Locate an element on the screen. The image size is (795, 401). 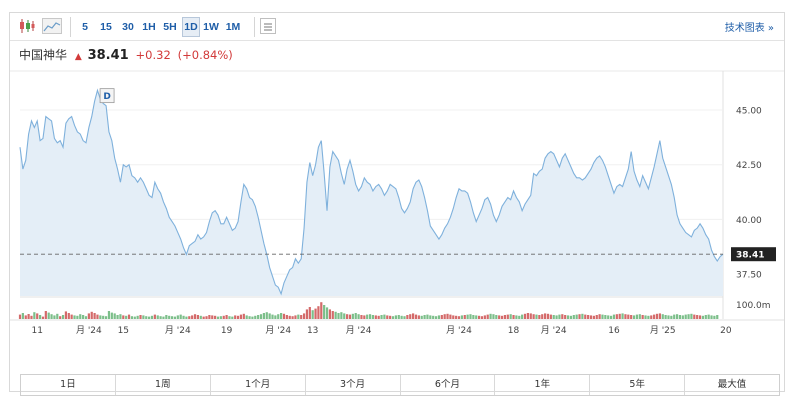
range-button-2: 1个月 is located at coordinates (258, 385).